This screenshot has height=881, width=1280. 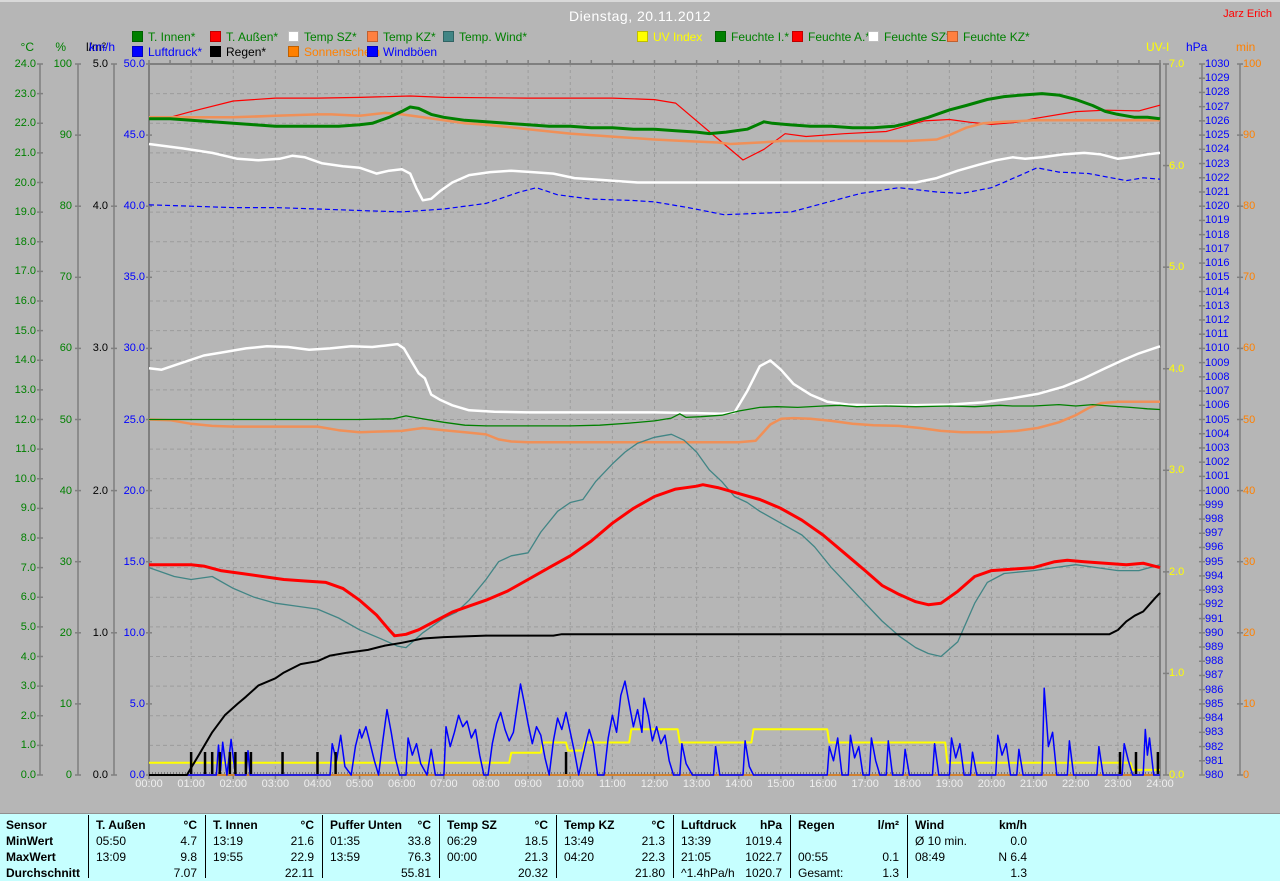 I want to click on table-row-label: MaxWert, so click(x=31, y=857).